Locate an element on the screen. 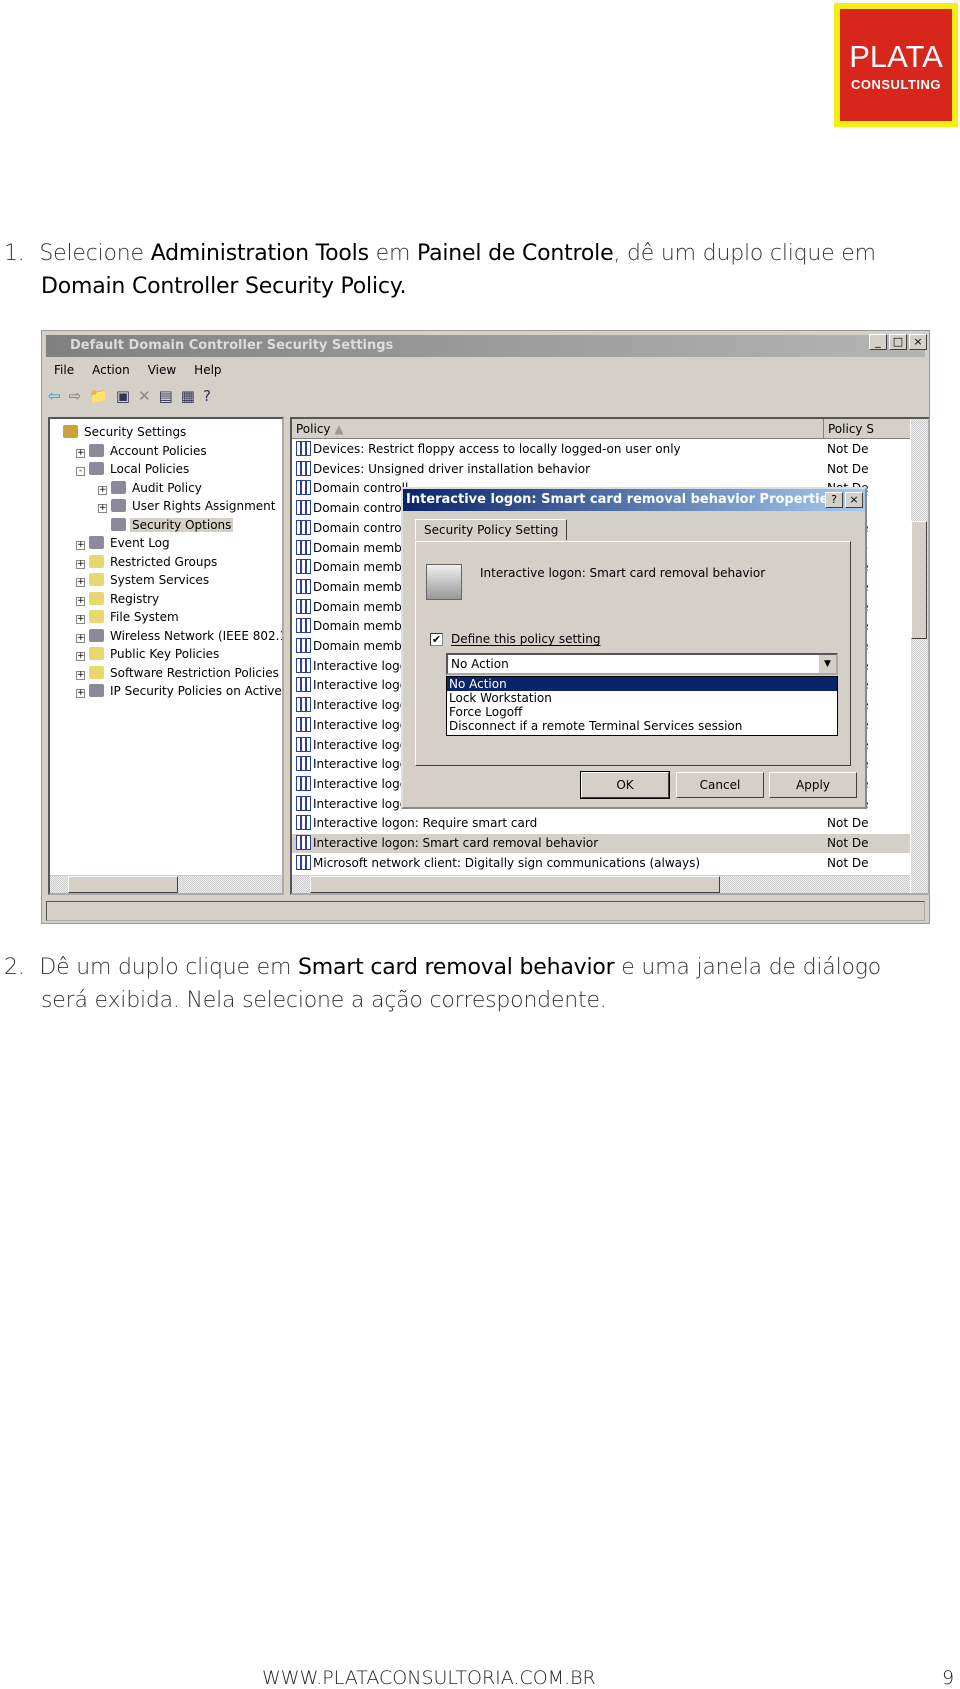 This screenshot has height=1689, width=960. cancel-button: Cancel is located at coordinates (720, 785).